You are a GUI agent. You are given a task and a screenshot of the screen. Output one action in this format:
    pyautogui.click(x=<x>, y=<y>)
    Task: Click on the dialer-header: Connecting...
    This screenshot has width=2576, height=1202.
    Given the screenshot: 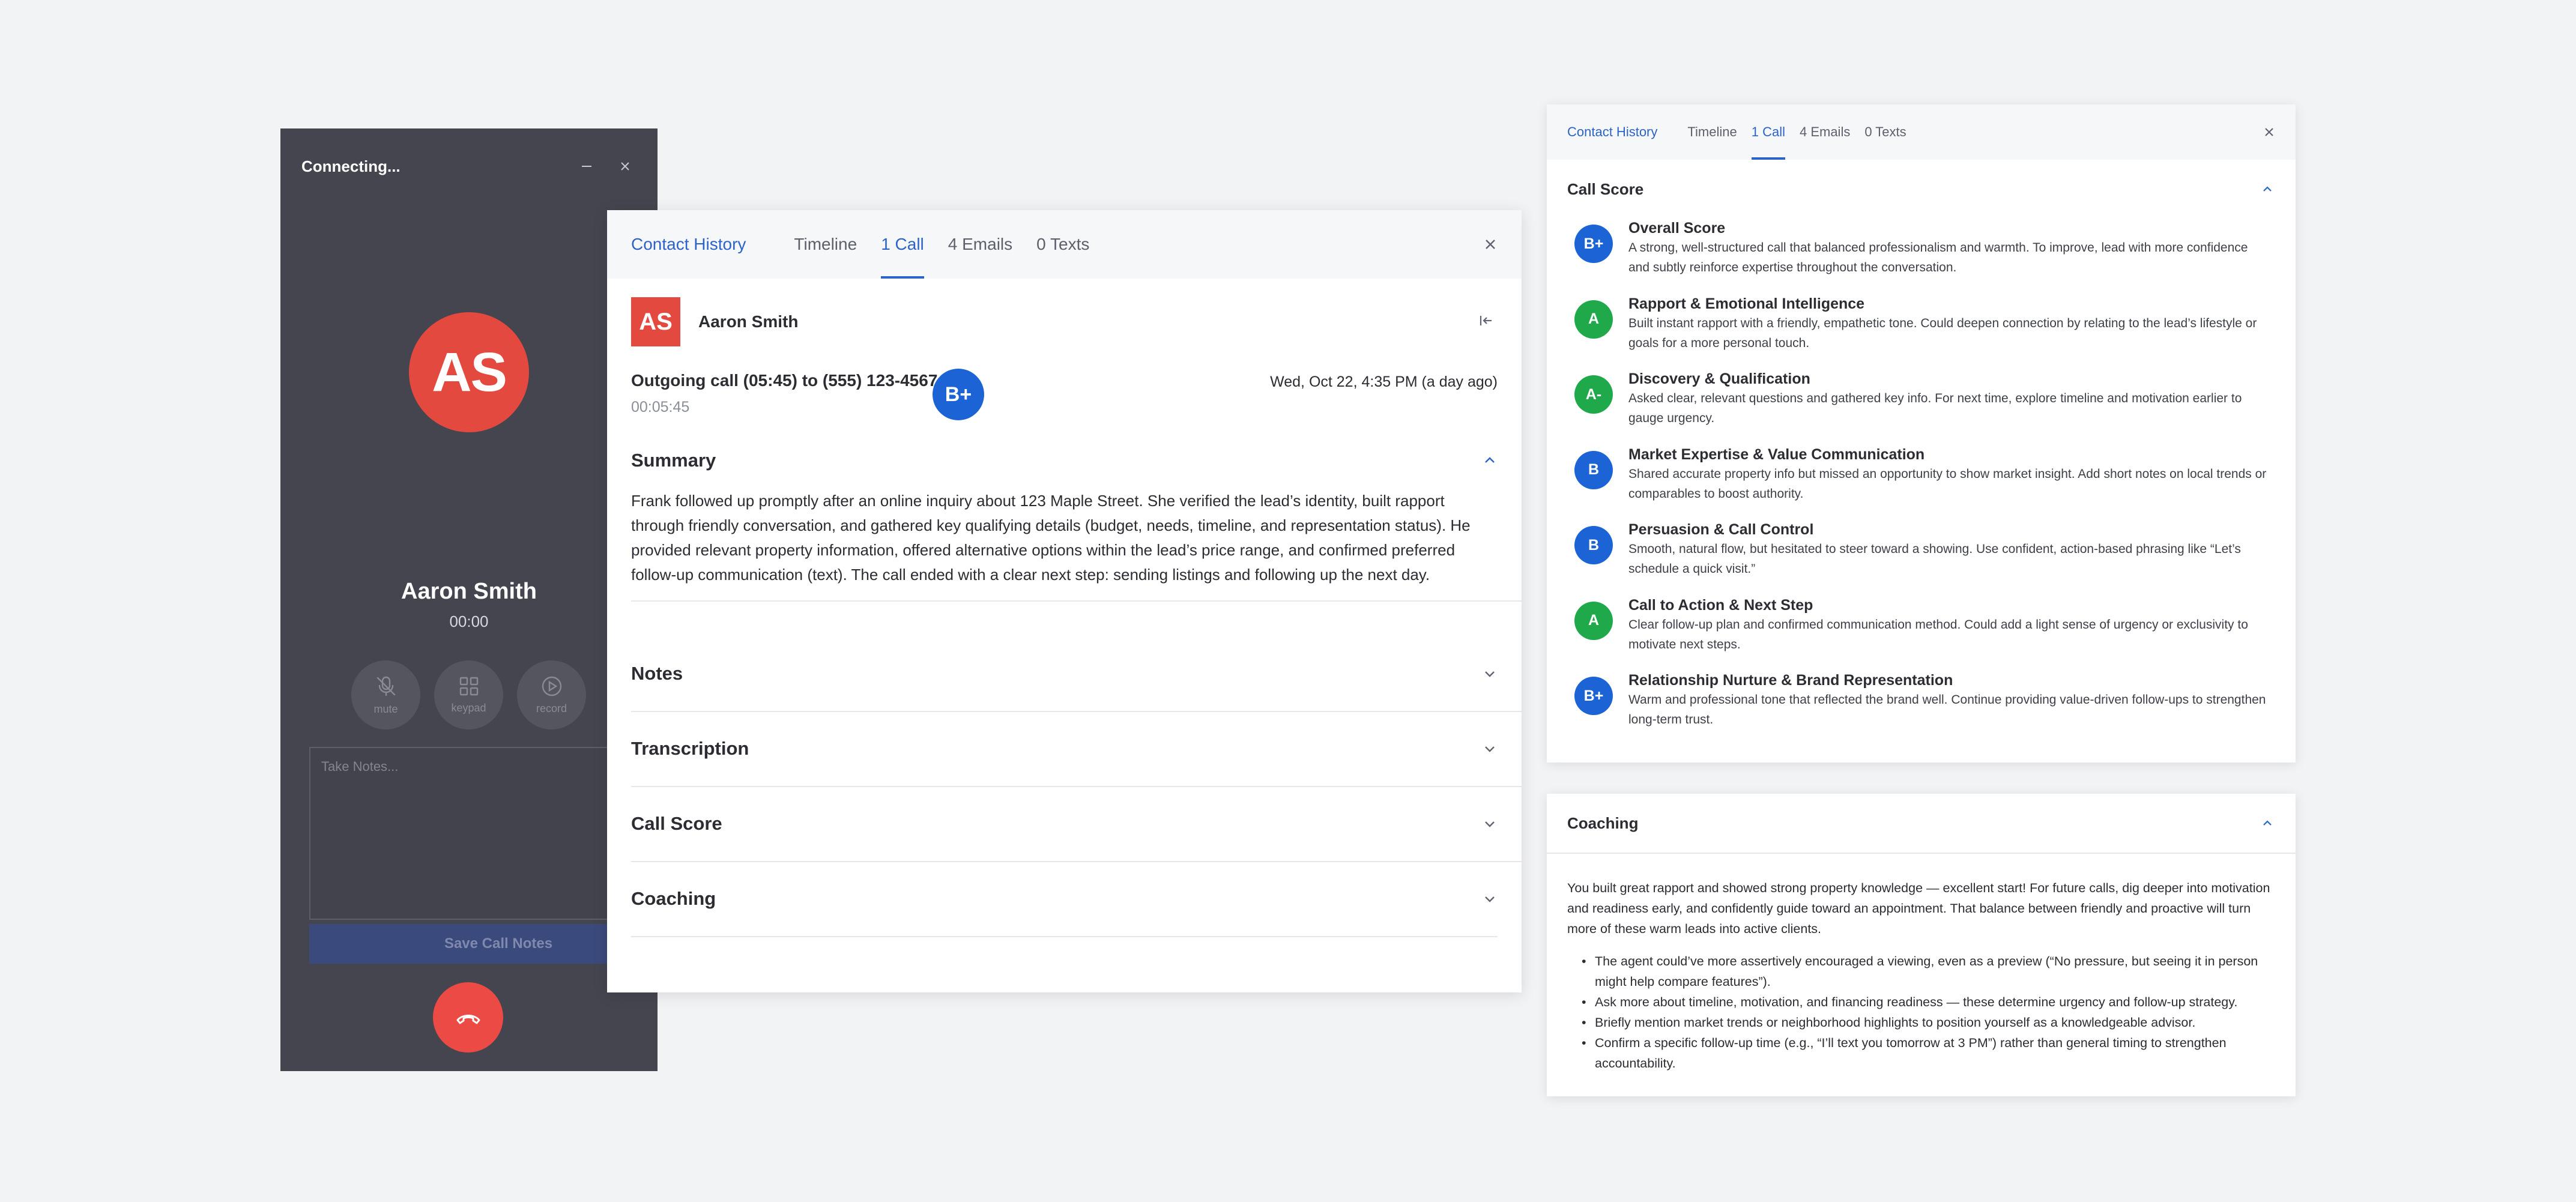 What is the action you would take?
    pyautogui.click(x=470, y=166)
    